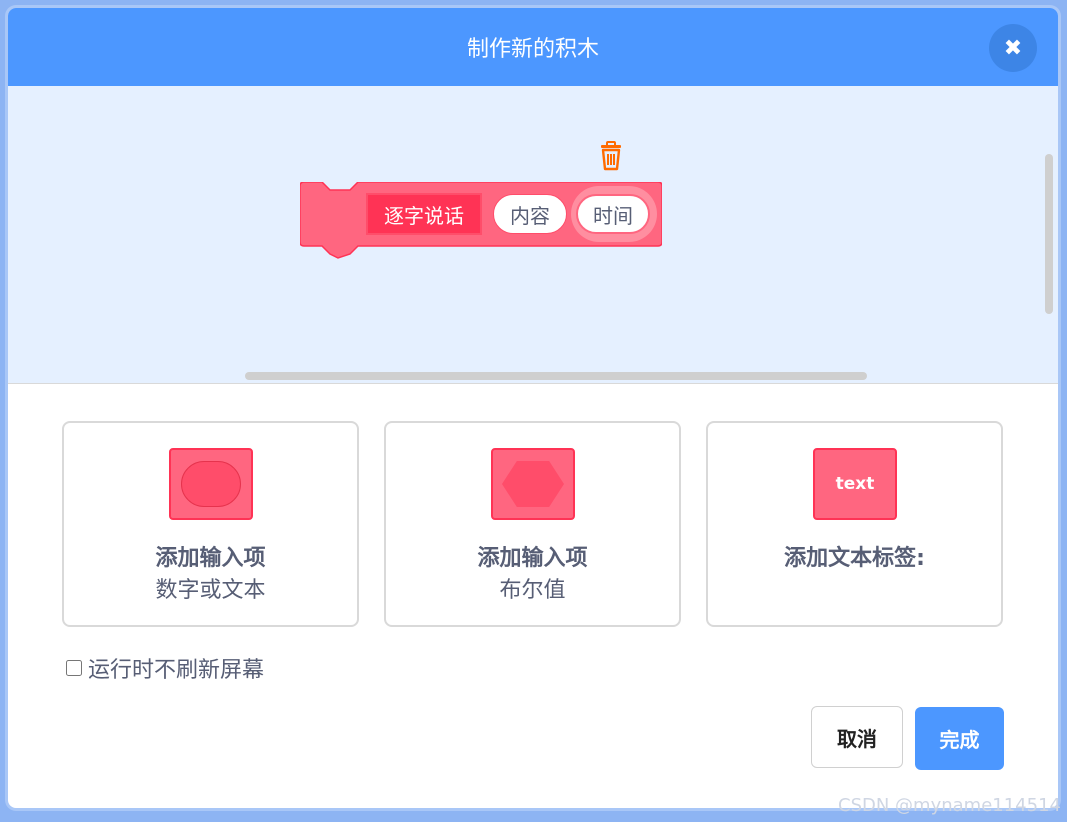 This screenshot has height=822, width=1067. I want to click on block-name-label: 逐字说话, so click(424, 214).